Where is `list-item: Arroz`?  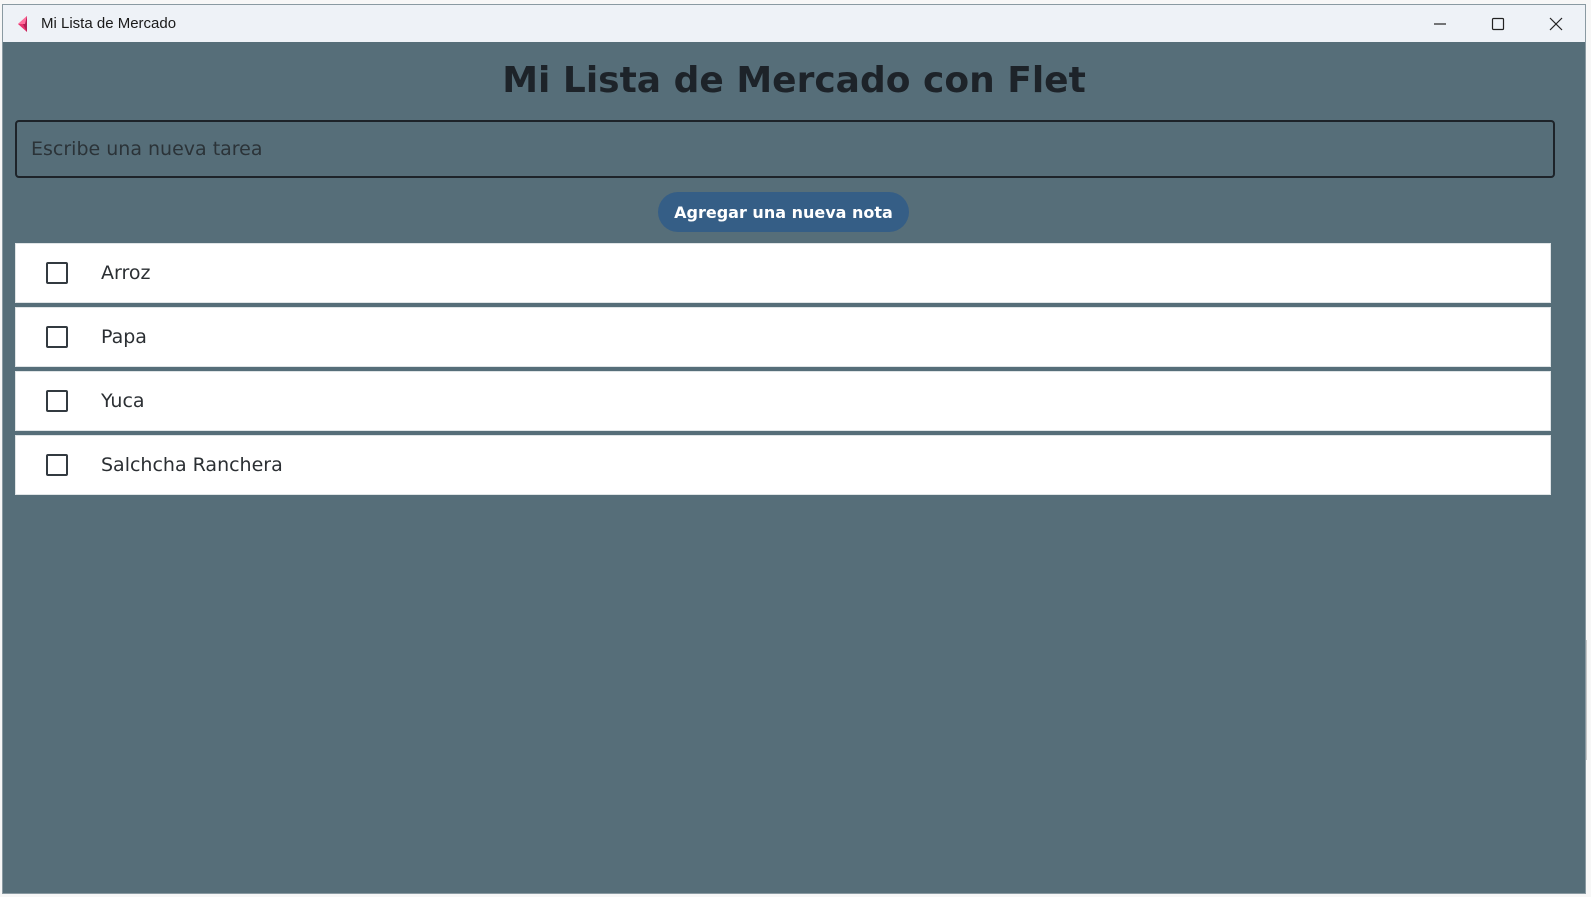
list-item: Arroz is located at coordinates (783, 273).